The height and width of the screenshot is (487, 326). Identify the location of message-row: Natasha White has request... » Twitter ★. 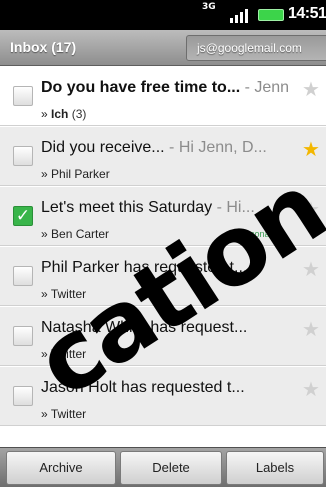
(163, 336).